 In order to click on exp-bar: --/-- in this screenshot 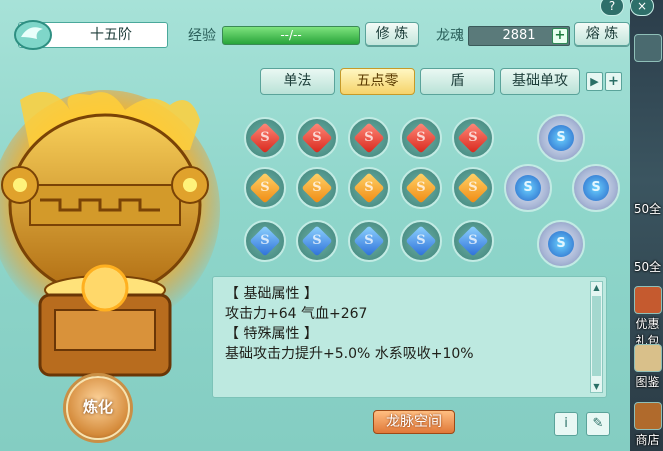, I will do `click(291, 35)`.